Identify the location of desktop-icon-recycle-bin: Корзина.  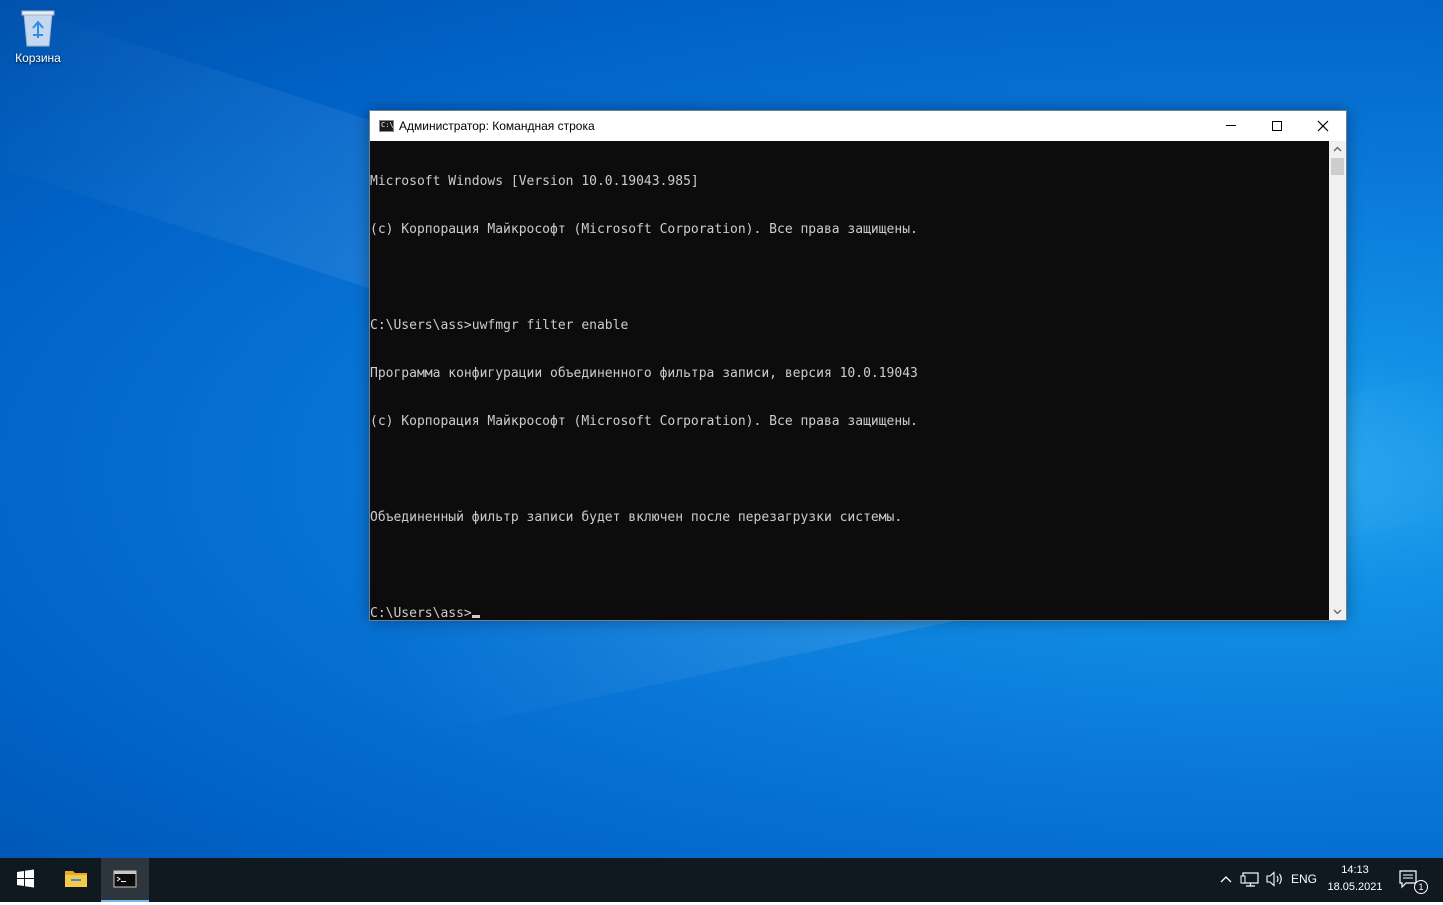
(38, 41).